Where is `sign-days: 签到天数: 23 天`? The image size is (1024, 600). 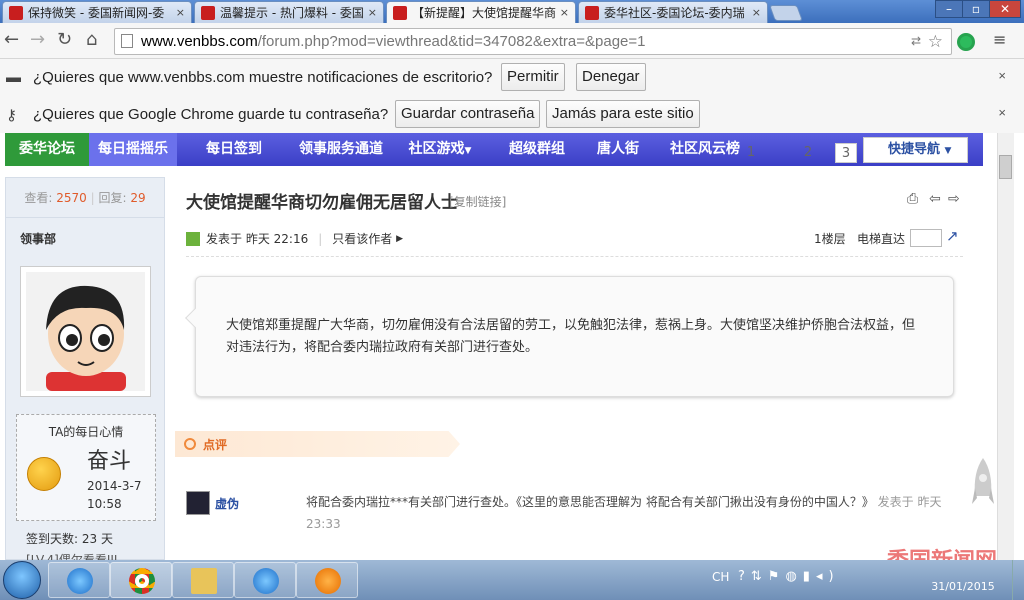 sign-days: 签到天数: 23 天 is located at coordinates (69, 539).